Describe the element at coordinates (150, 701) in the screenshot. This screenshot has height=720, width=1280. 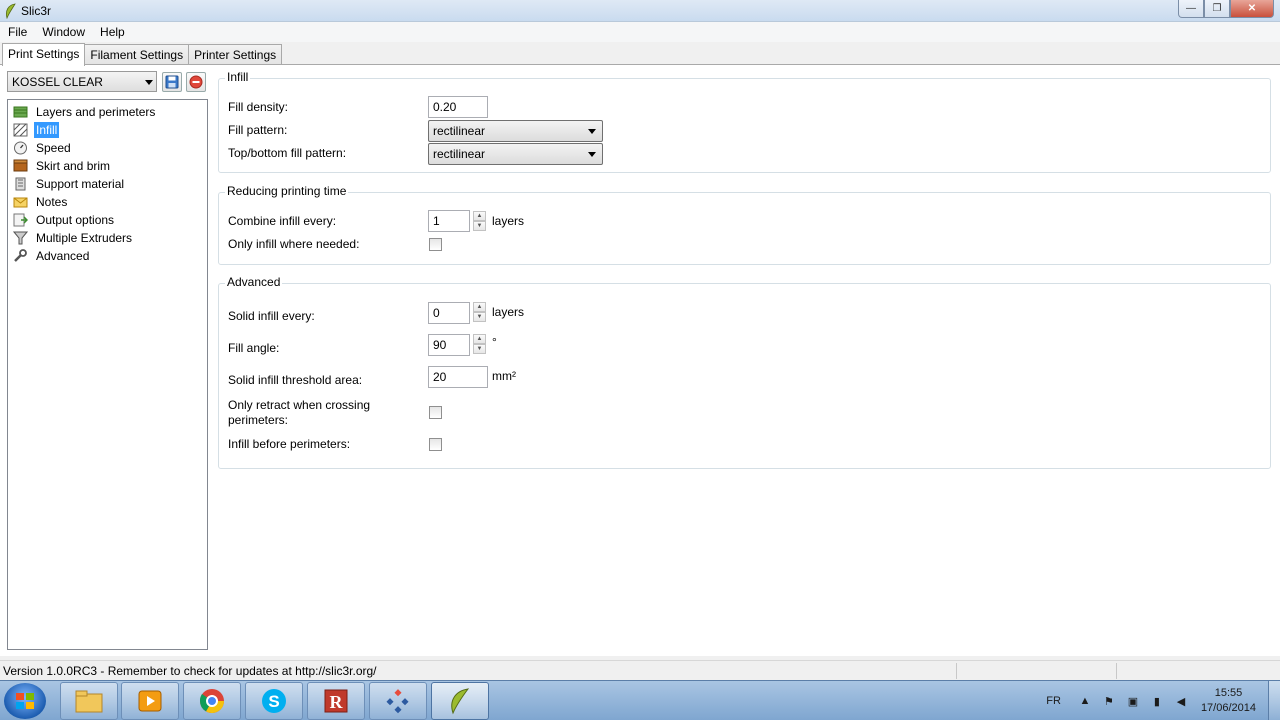
I see `taskbar-media-player` at that location.